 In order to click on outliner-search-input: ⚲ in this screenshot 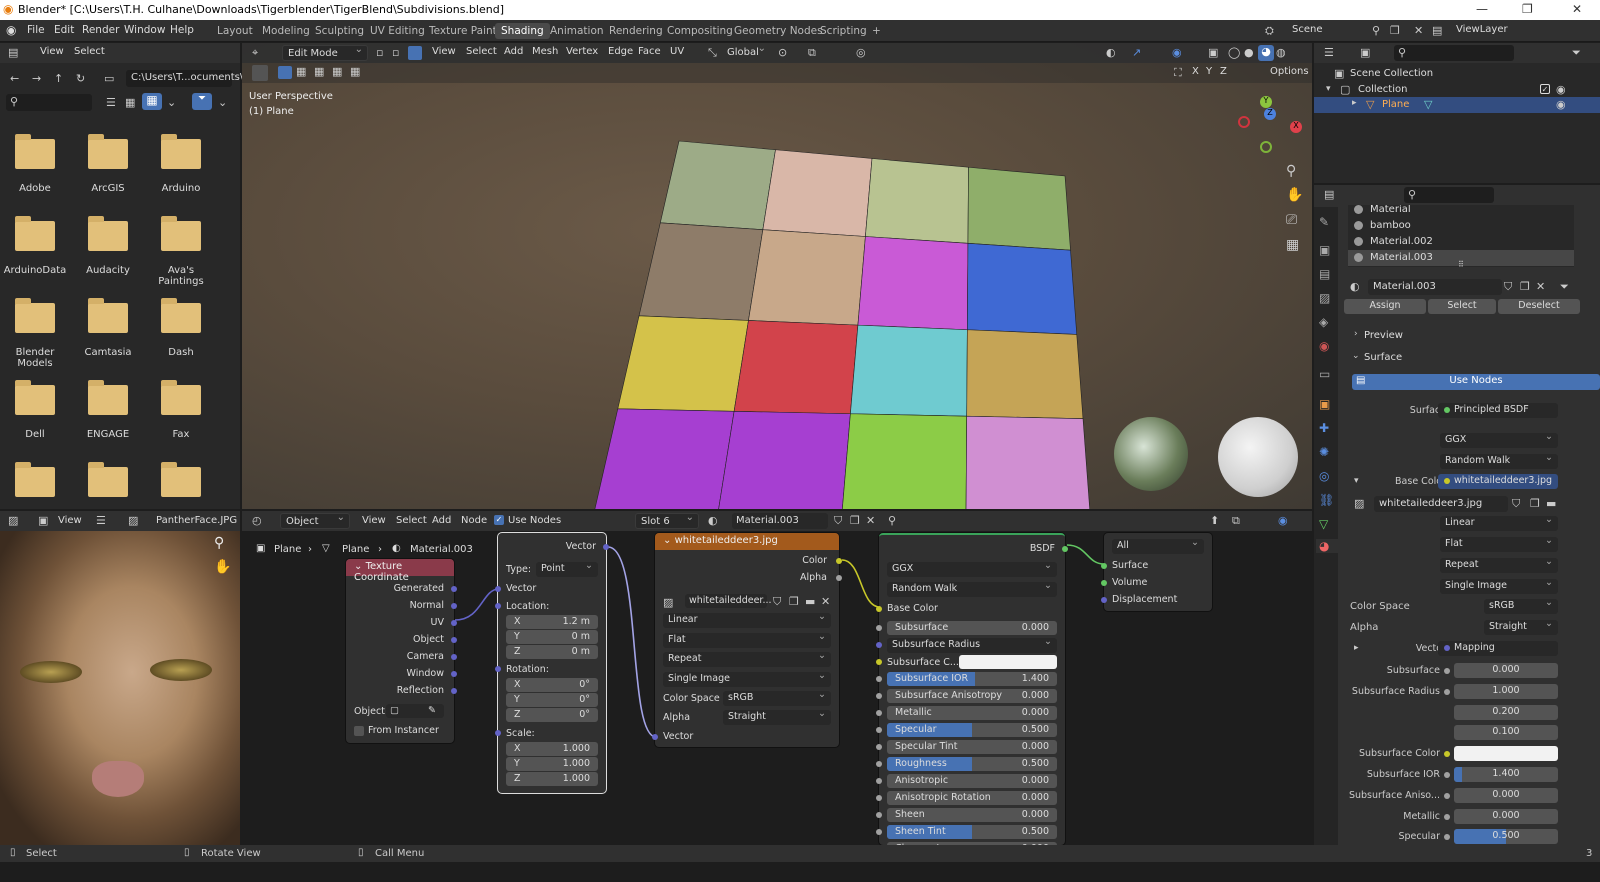, I will do `click(1454, 53)`.